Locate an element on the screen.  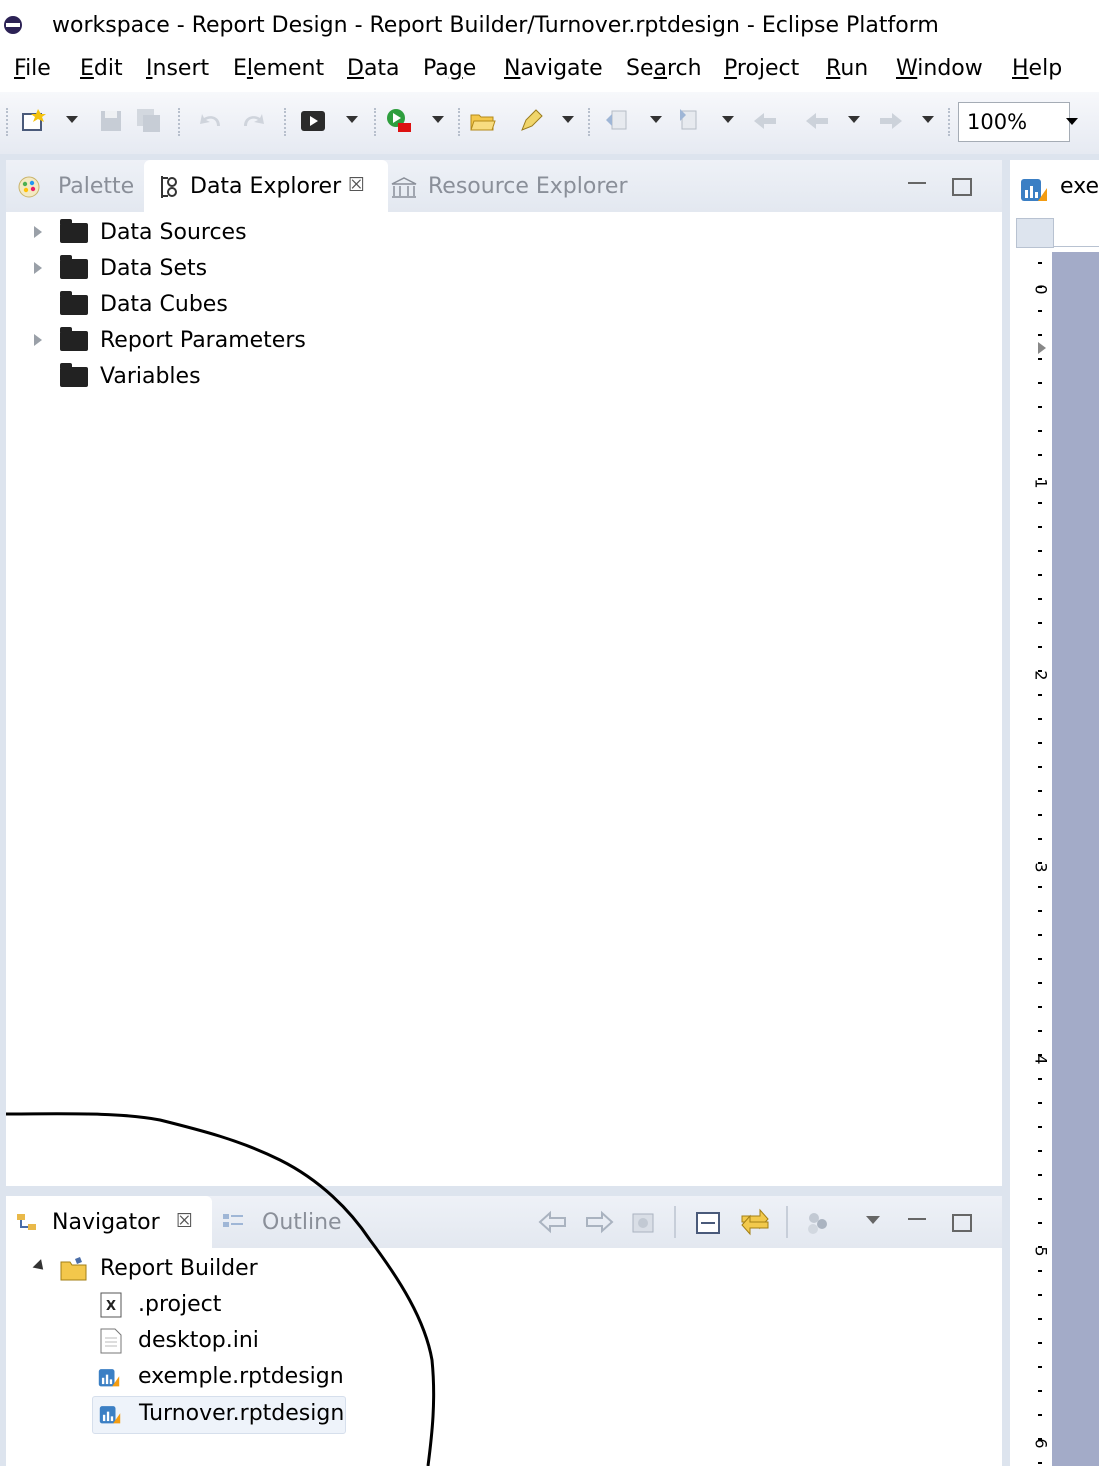
forward-dropdown-arrow is located at coordinates (928, 119).